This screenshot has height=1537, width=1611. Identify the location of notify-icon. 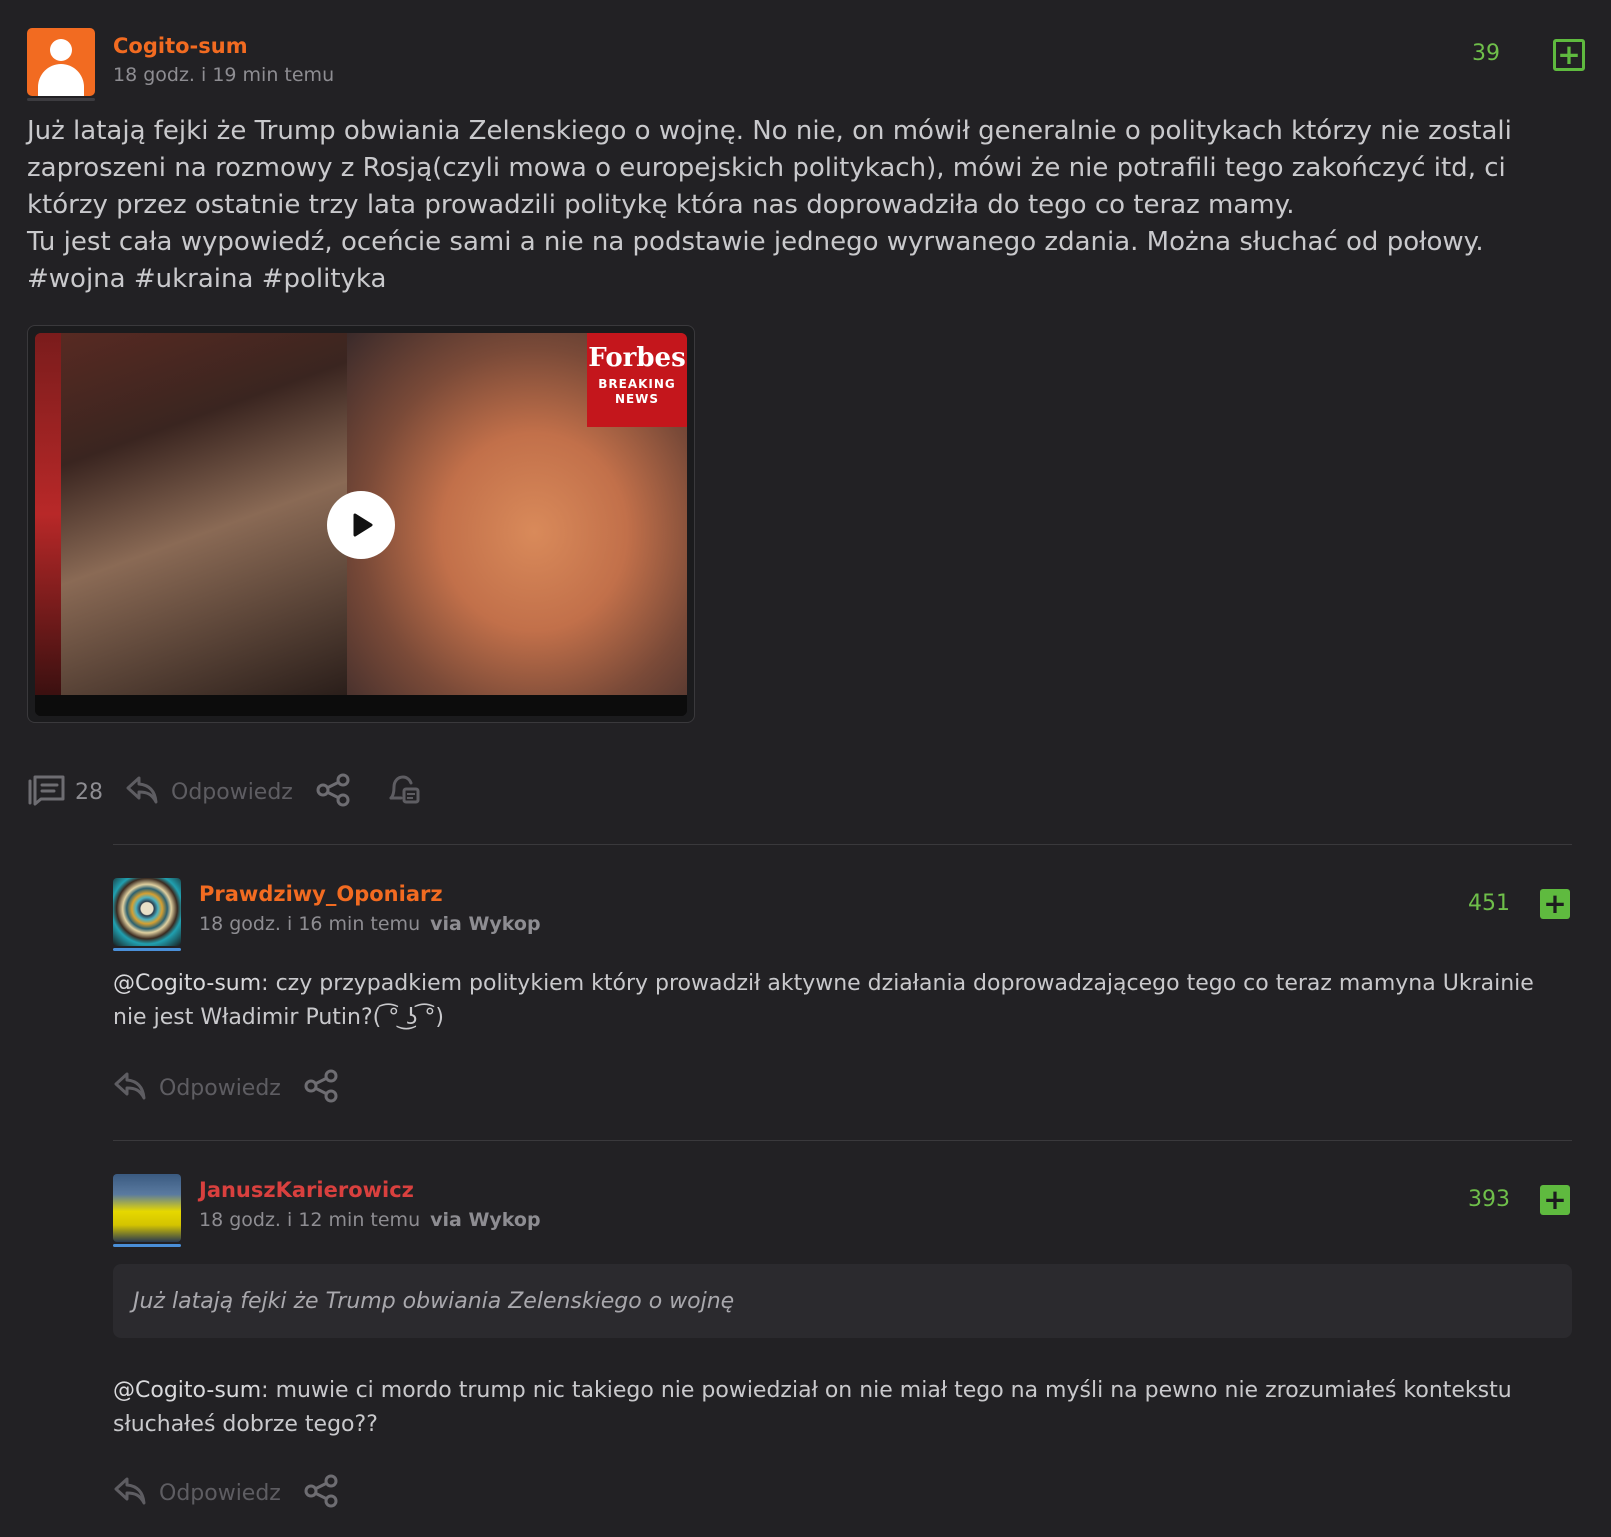
(403, 792).